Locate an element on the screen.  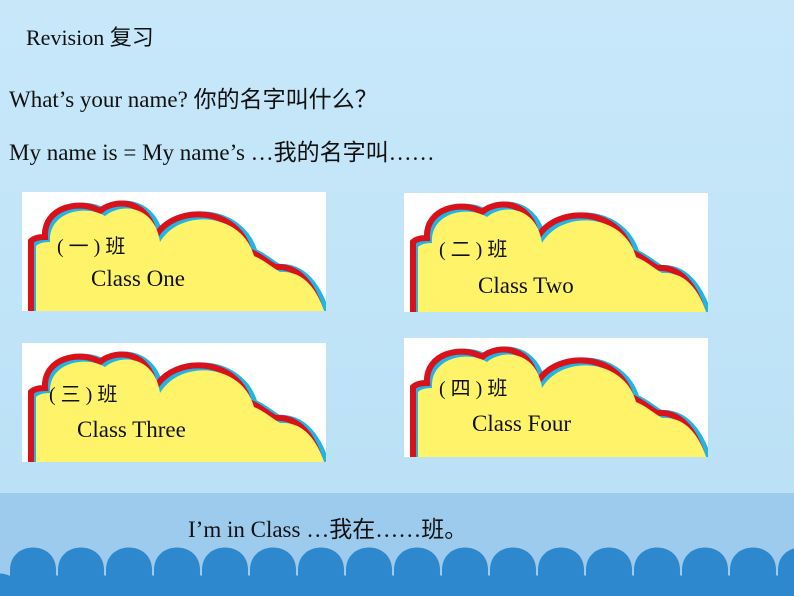
class-label-en: Class Two is located at coordinates (526, 285).